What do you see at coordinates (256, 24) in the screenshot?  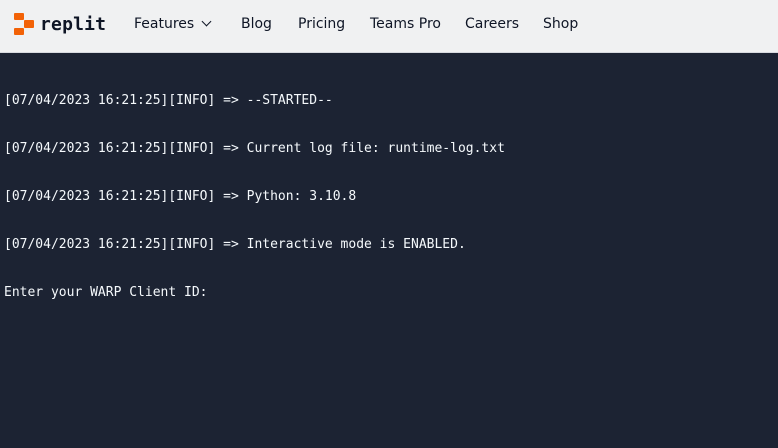 I see `nav-blog: Blog` at bounding box center [256, 24].